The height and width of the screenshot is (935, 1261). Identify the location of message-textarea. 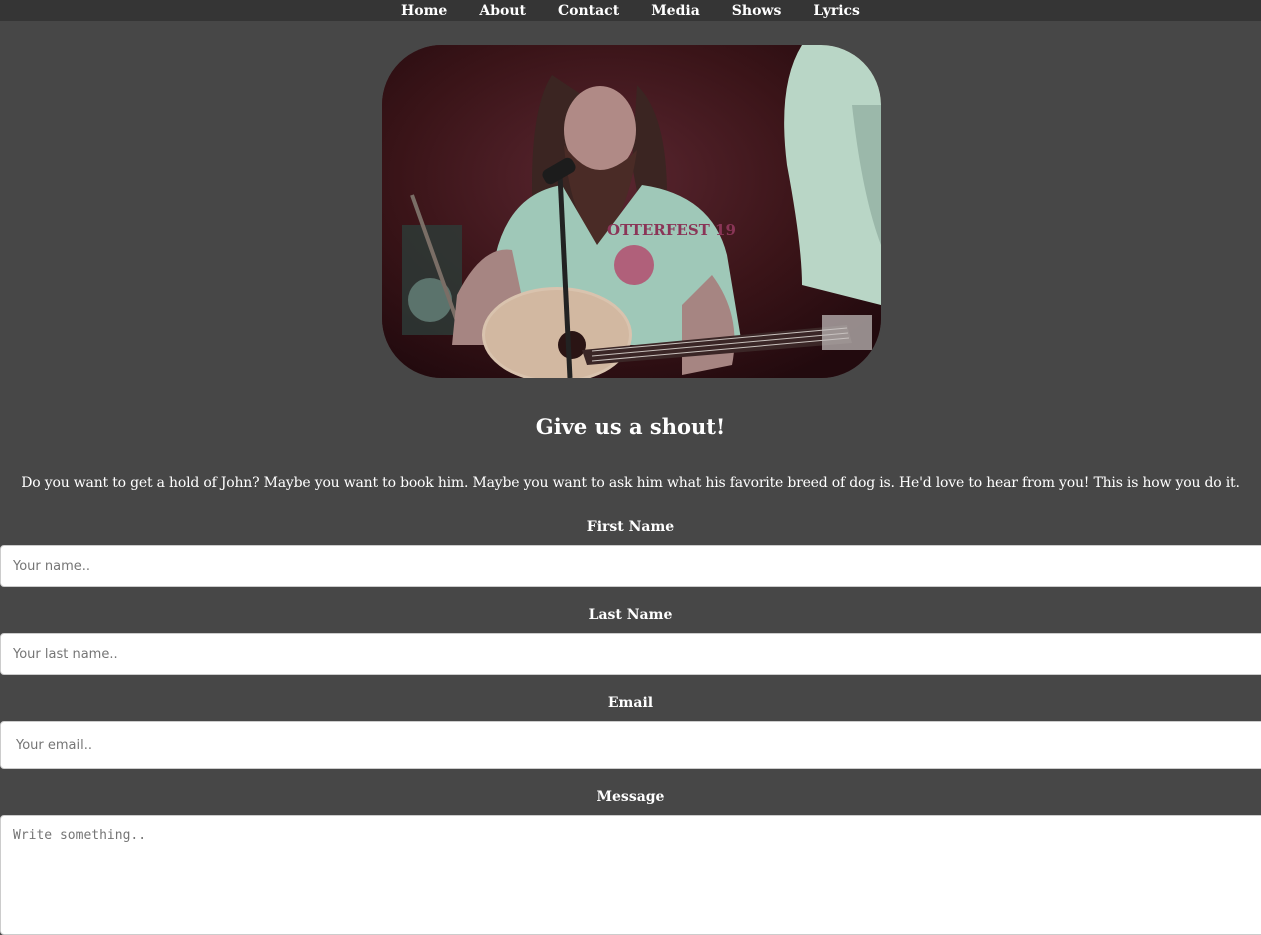
(630, 875).